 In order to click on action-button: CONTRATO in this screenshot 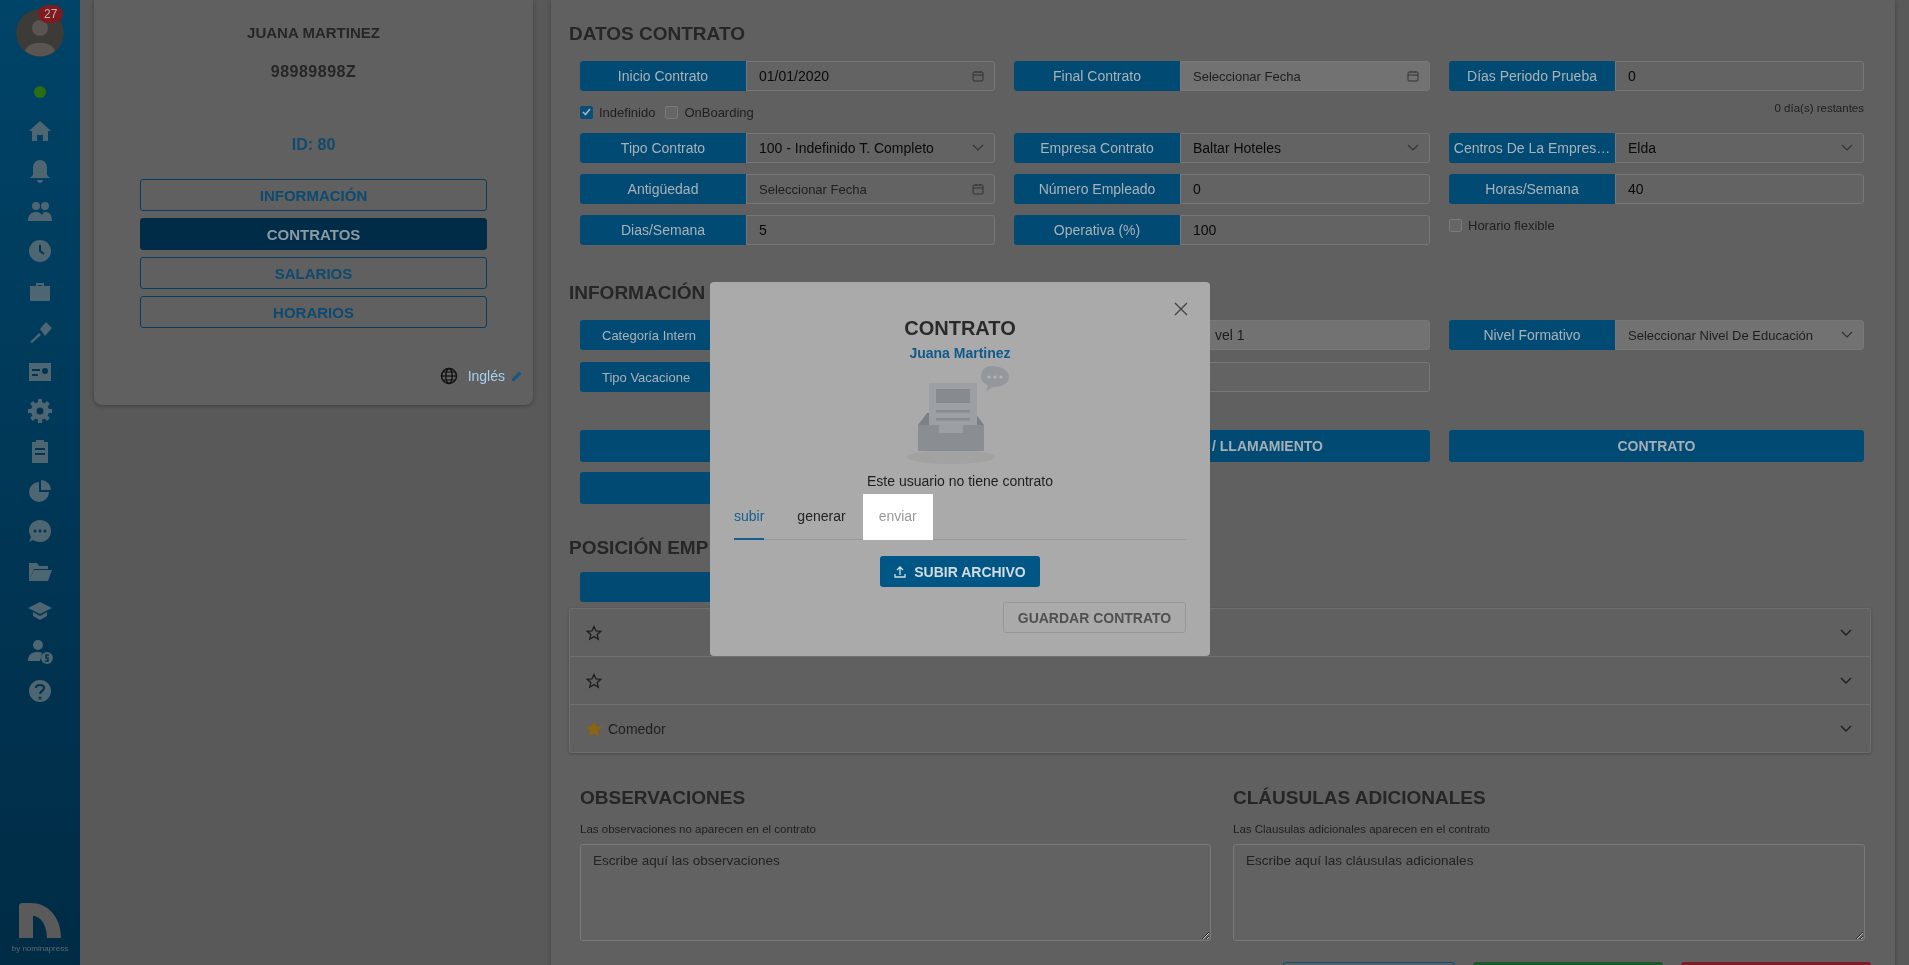, I will do `click(1656, 446)`.